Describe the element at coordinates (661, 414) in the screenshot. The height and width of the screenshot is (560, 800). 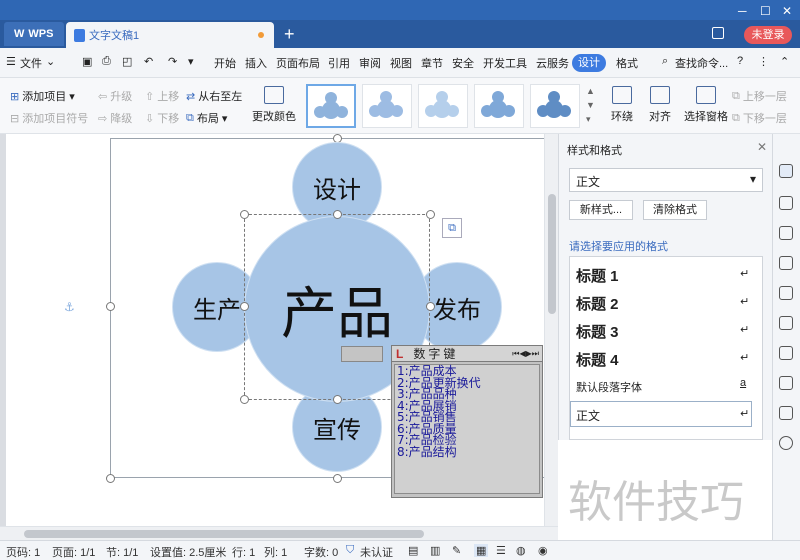
I see `style-body: 正文` at that location.